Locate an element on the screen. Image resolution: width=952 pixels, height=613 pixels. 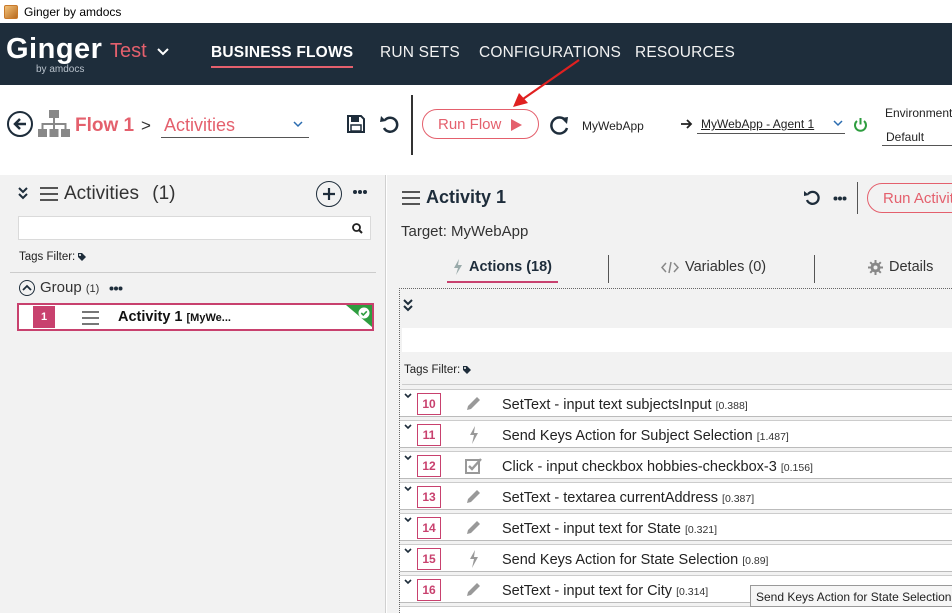
nav-resources: RESOURCES is located at coordinates (685, 53).